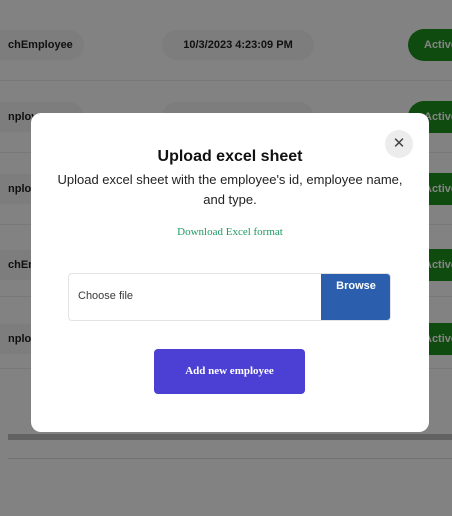  What do you see at coordinates (230, 156) in the screenshot?
I see `modal-title: Upload excel sheet` at bounding box center [230, 156].